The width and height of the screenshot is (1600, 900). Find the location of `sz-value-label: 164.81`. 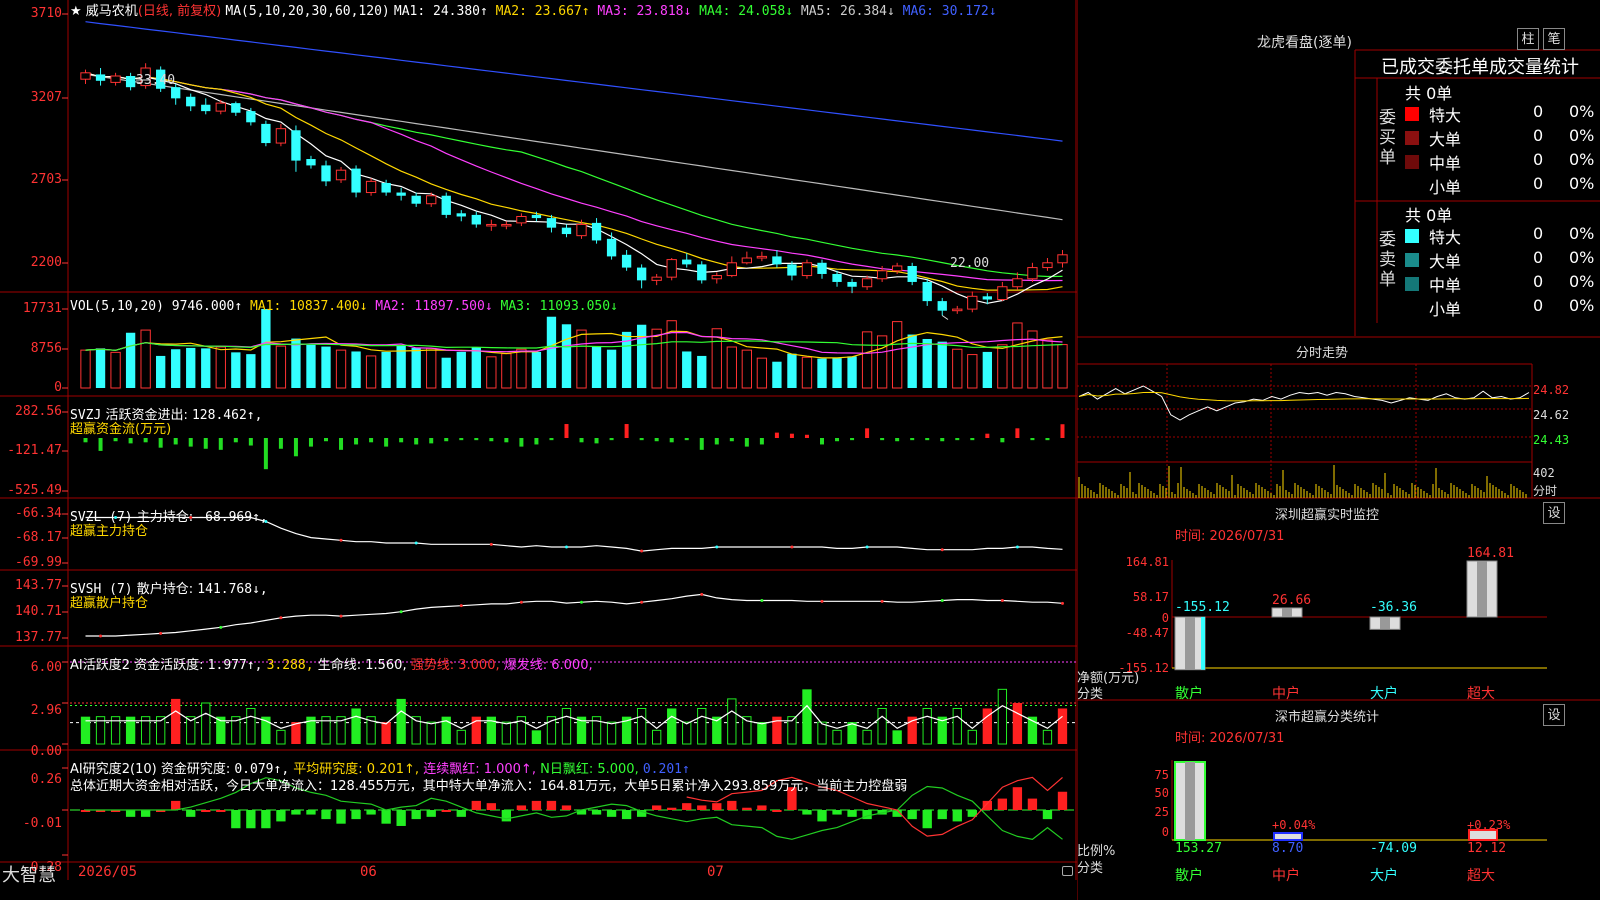

sz-value-label: 164.81 is located at coordinates (1490, 553).